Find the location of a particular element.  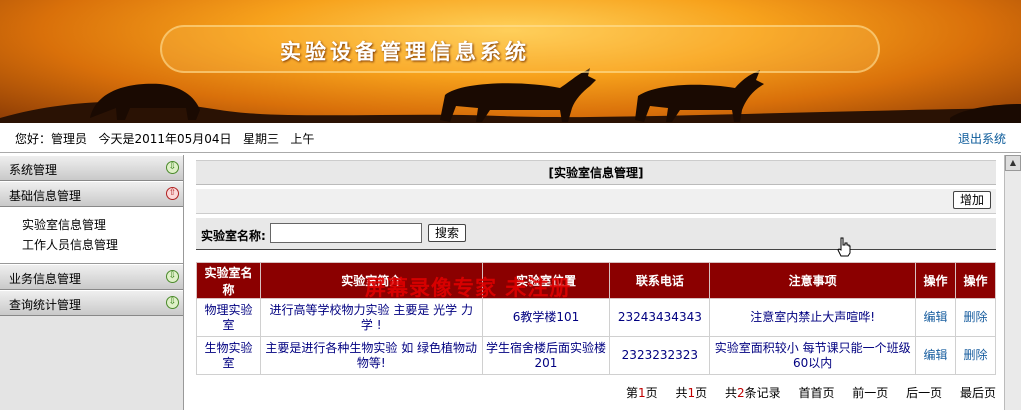

submenu-basic-info: 实验室信息管理 工作人员信息管理 is located at coordinates (91, 235).